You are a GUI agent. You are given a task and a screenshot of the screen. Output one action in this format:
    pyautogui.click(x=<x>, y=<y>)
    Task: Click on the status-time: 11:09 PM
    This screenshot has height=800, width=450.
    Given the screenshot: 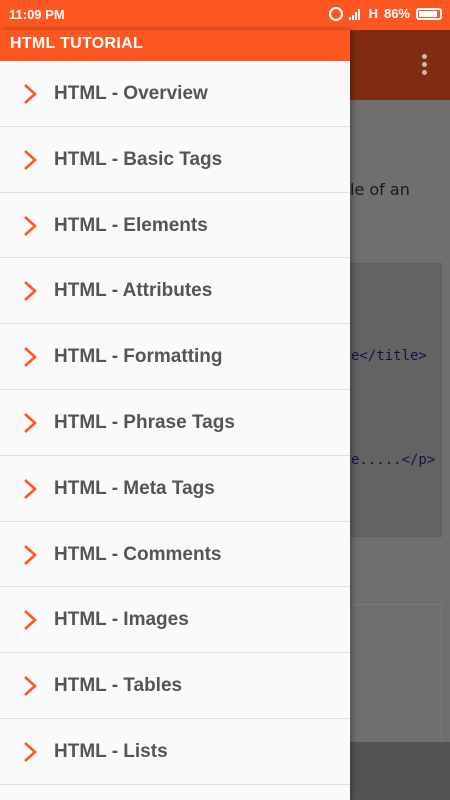 What is the action you would take?
    pyautogui.click(x=37, y=14)
    